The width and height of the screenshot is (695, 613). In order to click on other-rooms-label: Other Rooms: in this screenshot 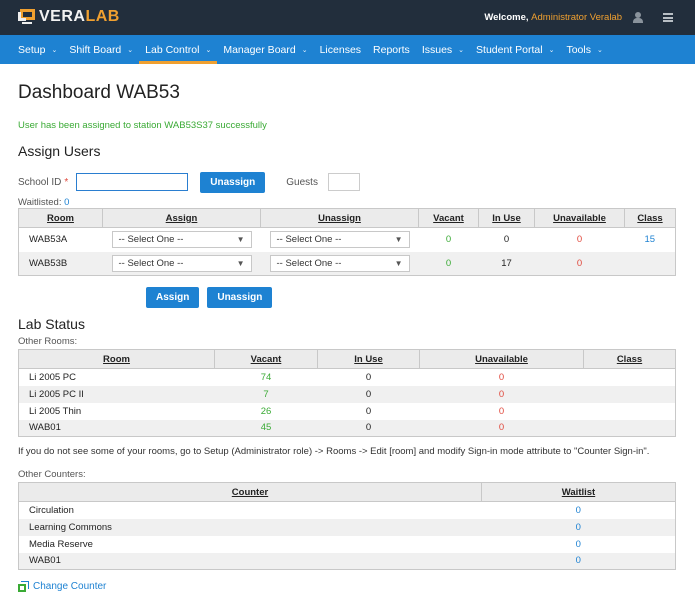, I will do `click(48, 341)`.